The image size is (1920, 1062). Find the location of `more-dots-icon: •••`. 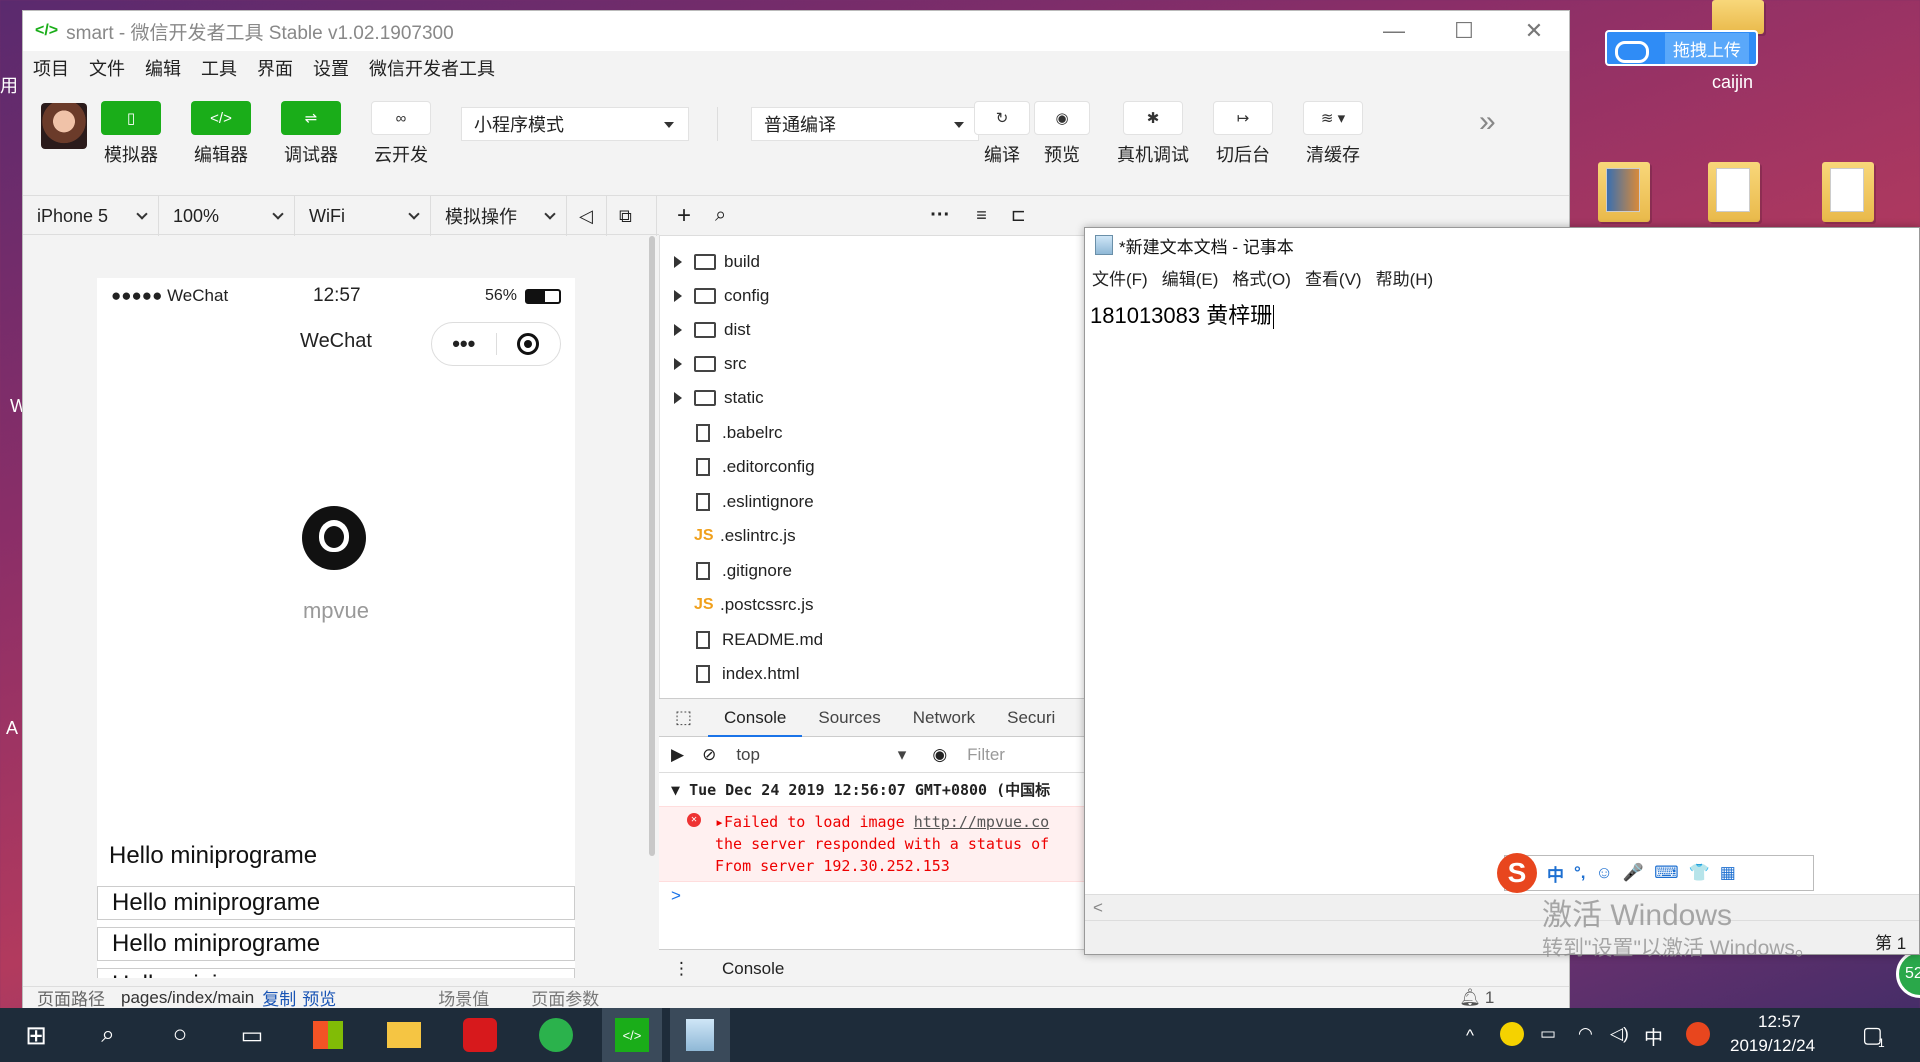

more-dots-icon: ••• is located at coordinates (464, 344).